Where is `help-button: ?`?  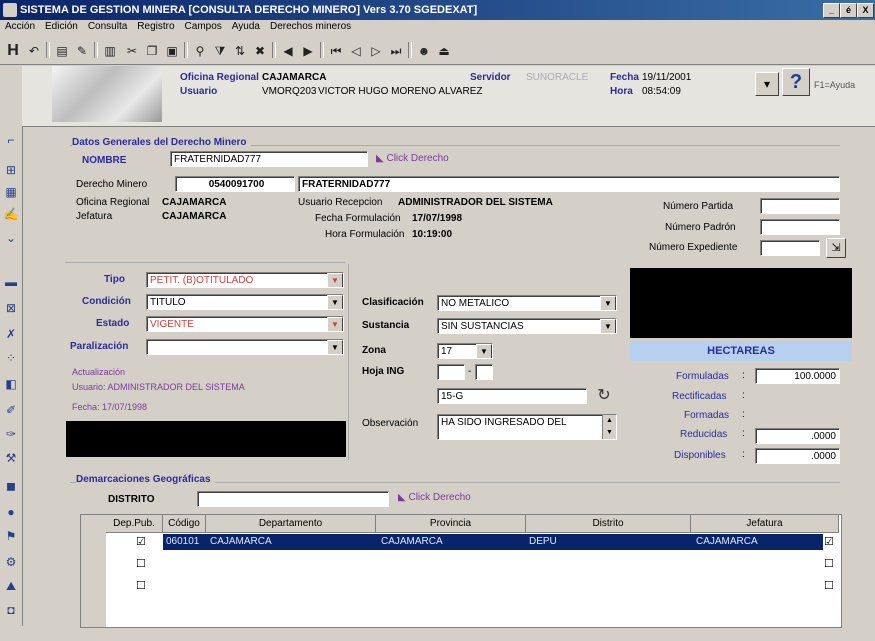 help-button: ? is located at coordinates (796, 82).